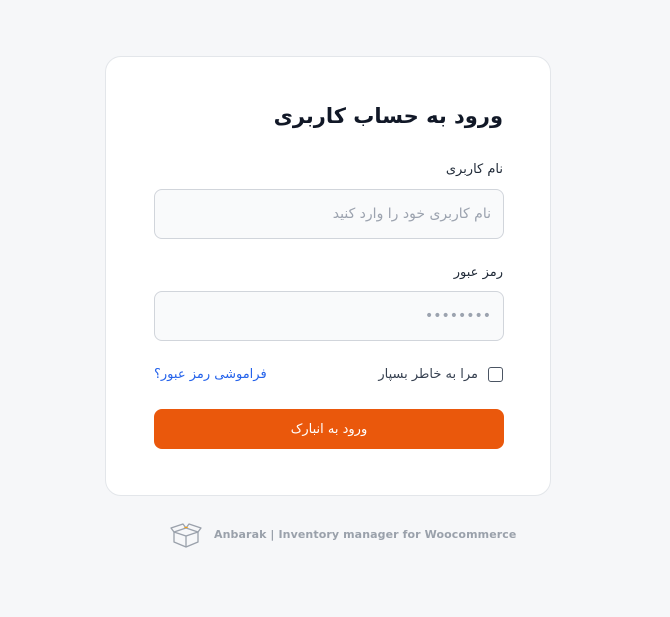 The height and width of the screenshot is (617, 670). Describe the element at coordinates (495, 374) in the screenshot. I see `remember-checkbox` at that location.